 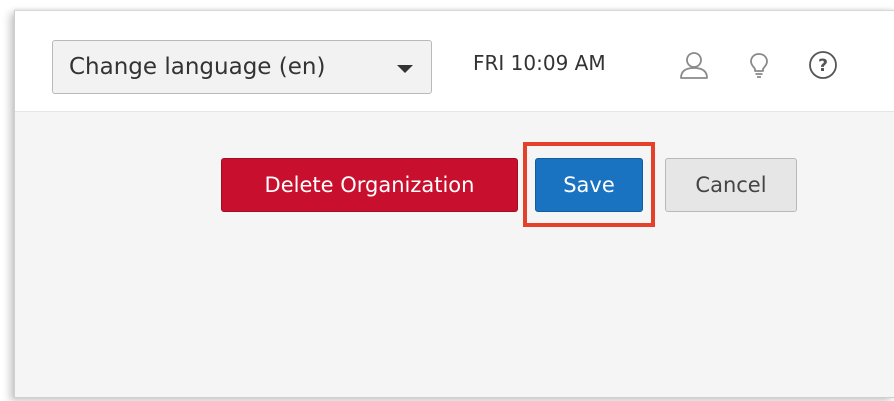 What do you see at coordinates (369, 185) in the screenshot?
I see `delete-organization-button: Delete Organization` at bounding box center [369, 185].